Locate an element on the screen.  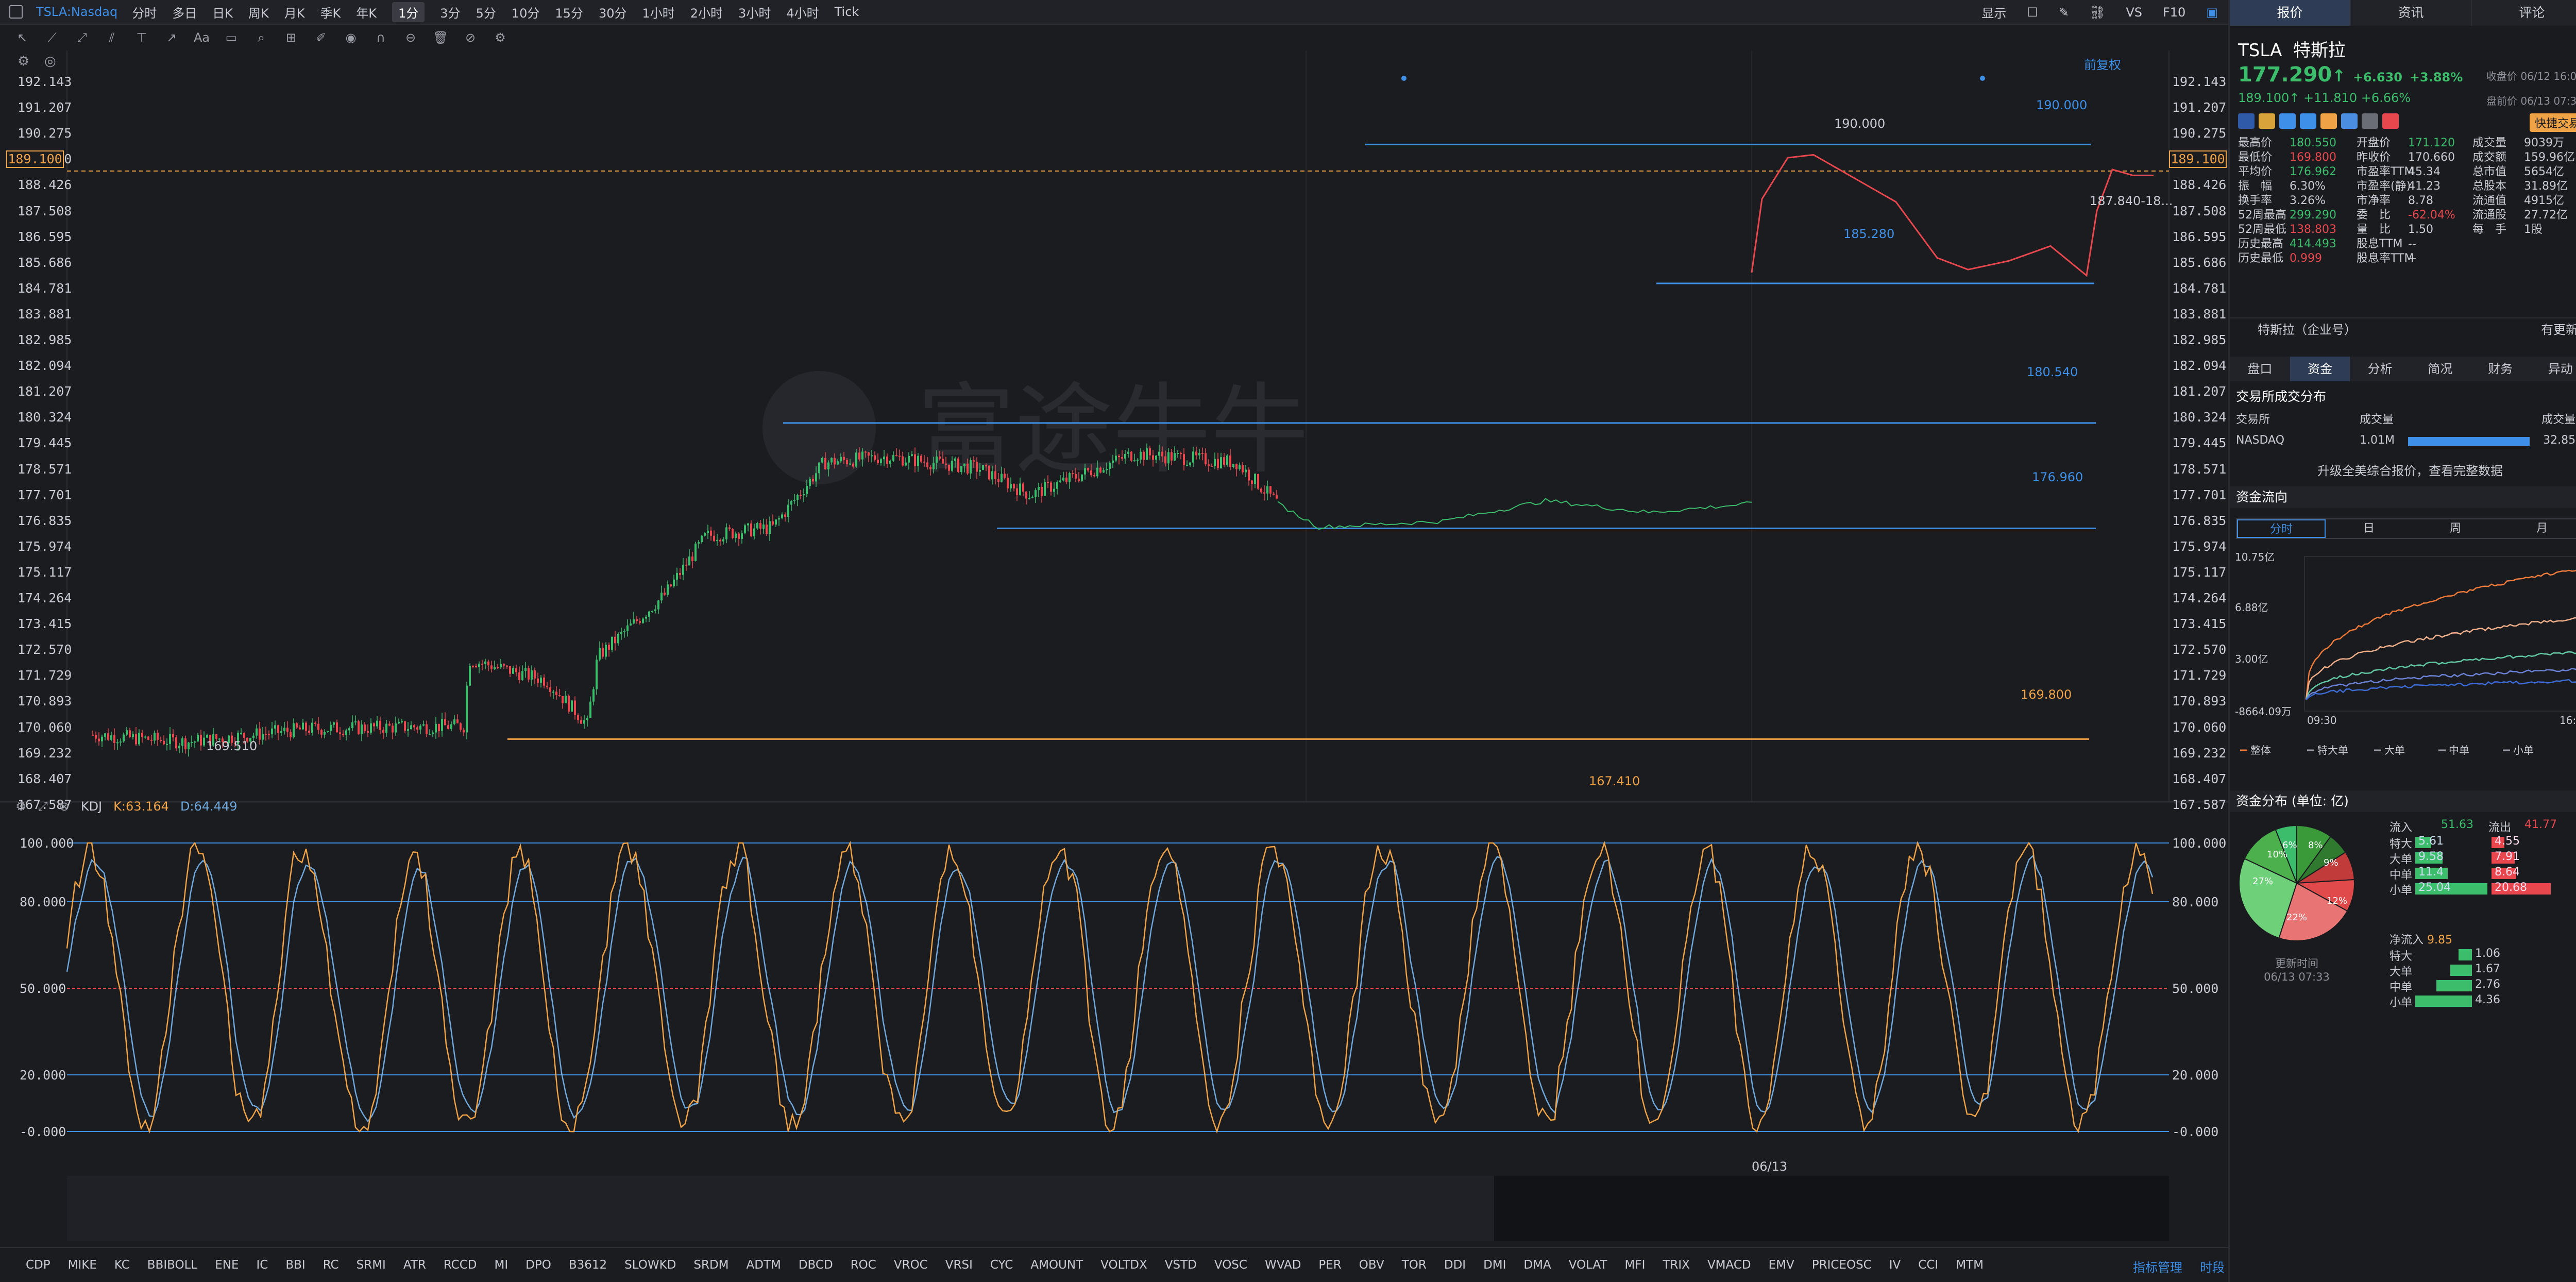
upgrade-notice: 升级全美综合报价，查看完整数据 is located at coordinates (2403, 470).